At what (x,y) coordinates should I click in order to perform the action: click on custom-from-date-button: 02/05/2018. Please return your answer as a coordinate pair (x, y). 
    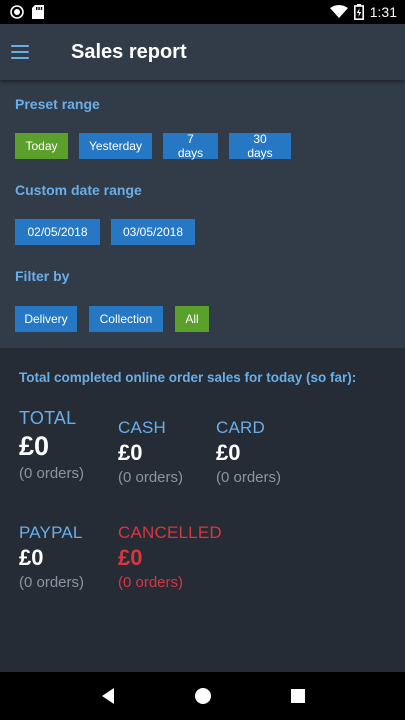
    Looking at the image, I should click on (57, 232).